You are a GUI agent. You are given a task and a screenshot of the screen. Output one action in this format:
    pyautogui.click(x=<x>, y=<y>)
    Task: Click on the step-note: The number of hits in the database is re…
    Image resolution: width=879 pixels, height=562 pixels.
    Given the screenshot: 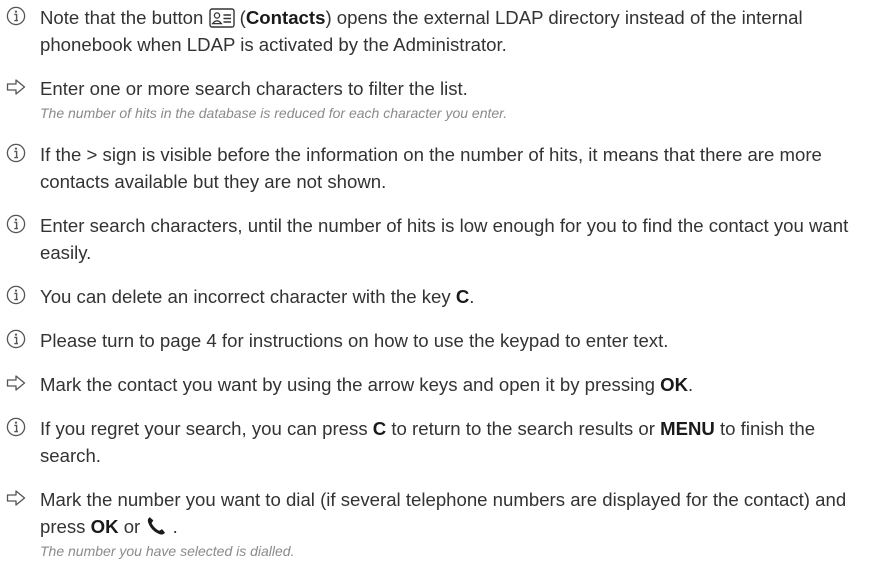 What is the action you would take?
    pyautogui.click(x=274, y=113)
    